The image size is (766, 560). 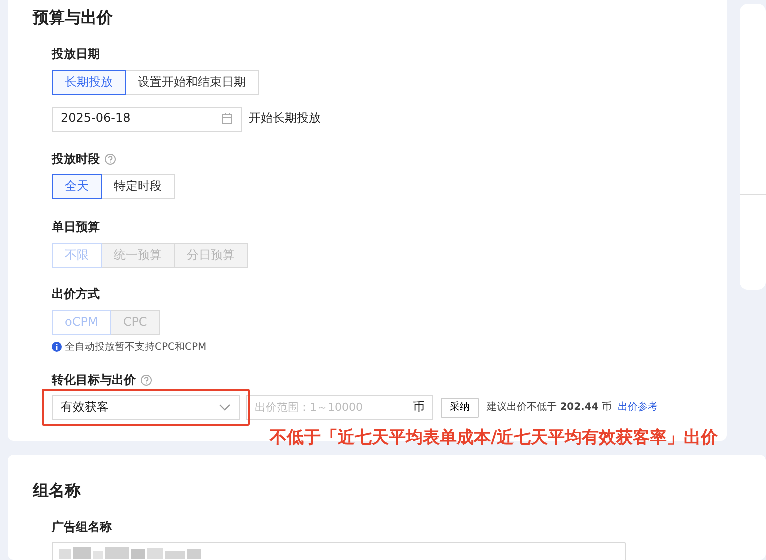 I want to click on section-title: 预算与出价, so click(x=73, y=18).